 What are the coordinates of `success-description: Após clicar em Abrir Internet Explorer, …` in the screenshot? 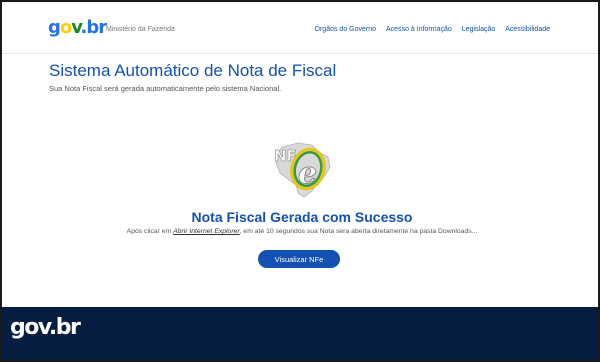 It's located at (300, 231).